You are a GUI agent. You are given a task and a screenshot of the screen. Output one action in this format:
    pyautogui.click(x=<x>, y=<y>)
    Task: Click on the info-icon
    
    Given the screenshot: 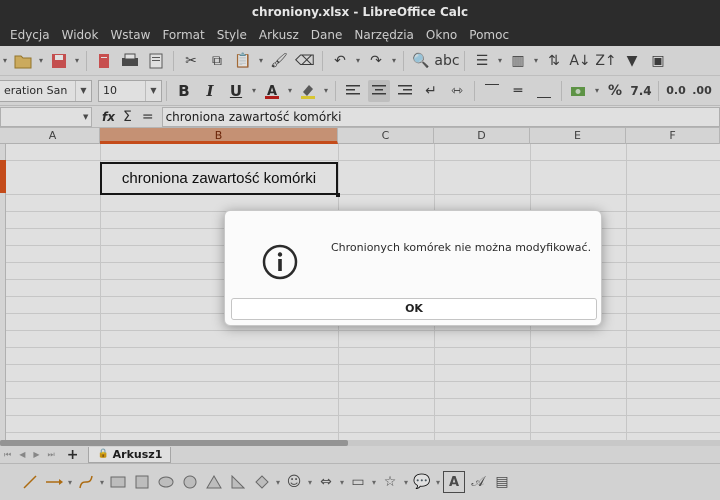 What is the action you would take?
    pyautogui.click(x=280, y=262)
    